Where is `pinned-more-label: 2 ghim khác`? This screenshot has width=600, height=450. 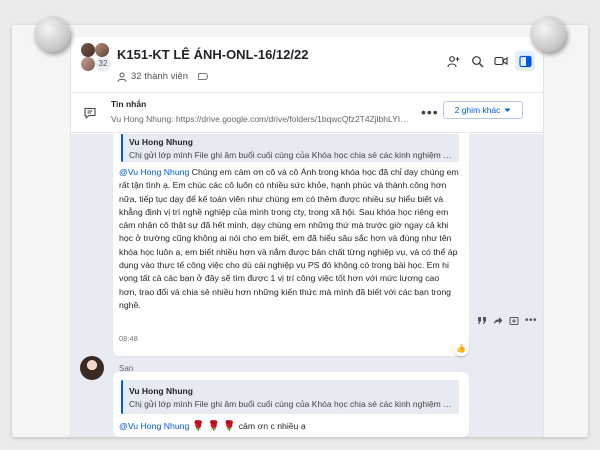 pinned-more-label: 2 ghim khác is located at coordinates (477, 110).